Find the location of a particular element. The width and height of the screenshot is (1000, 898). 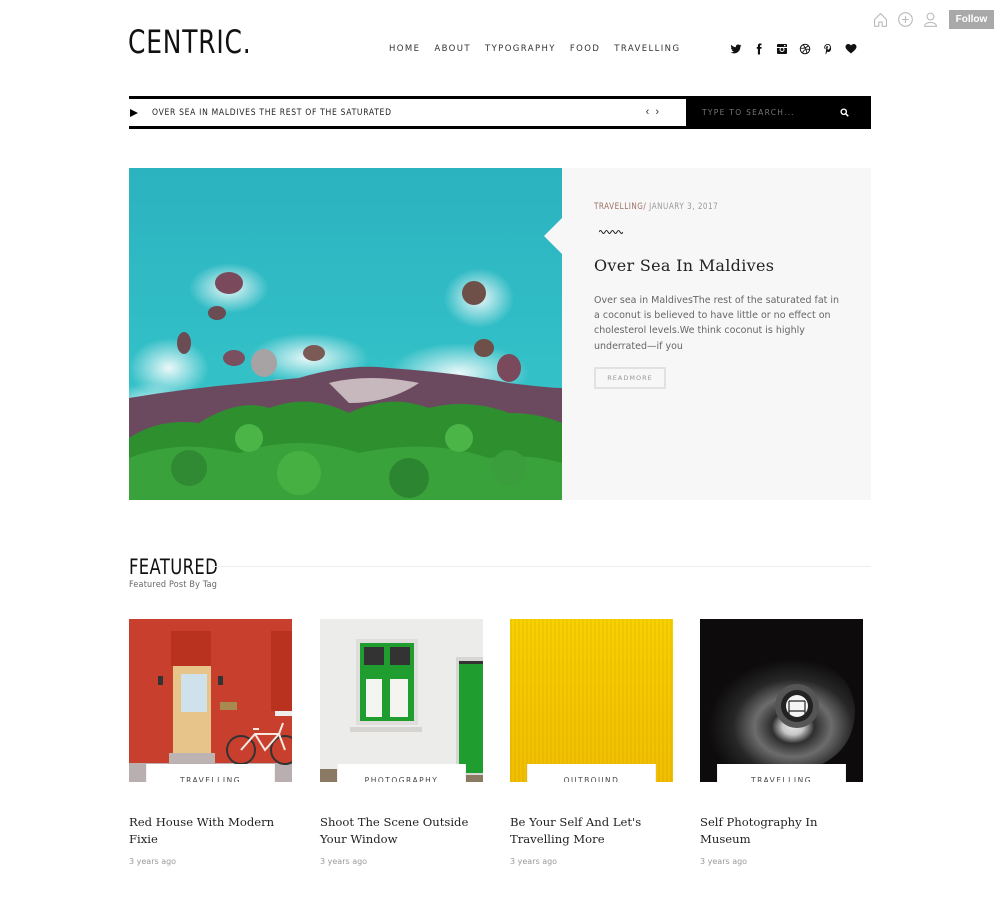

site-logo: CENTRIC. is located at coordinates (189, 42).